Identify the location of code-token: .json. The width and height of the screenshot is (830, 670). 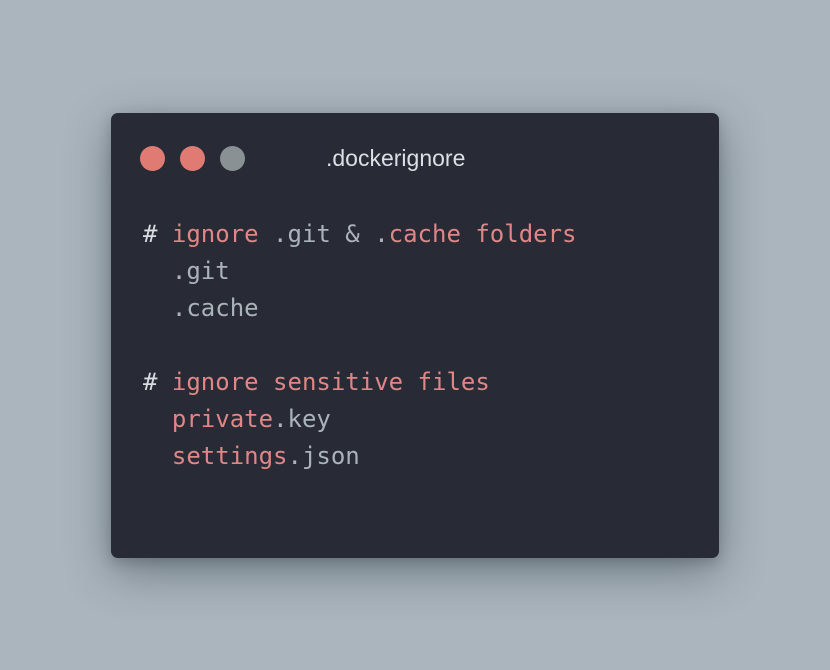
(323, 456).